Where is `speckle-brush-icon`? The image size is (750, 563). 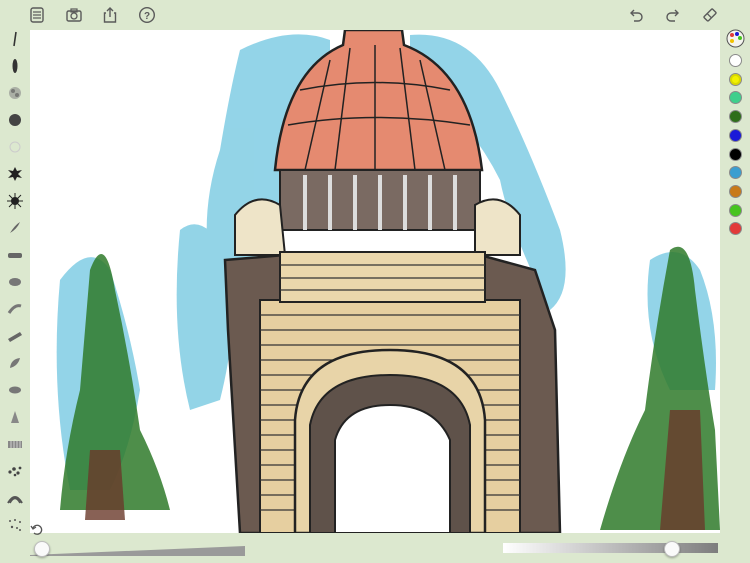 speckle-brush-icon is located at coordinates (15, 525).